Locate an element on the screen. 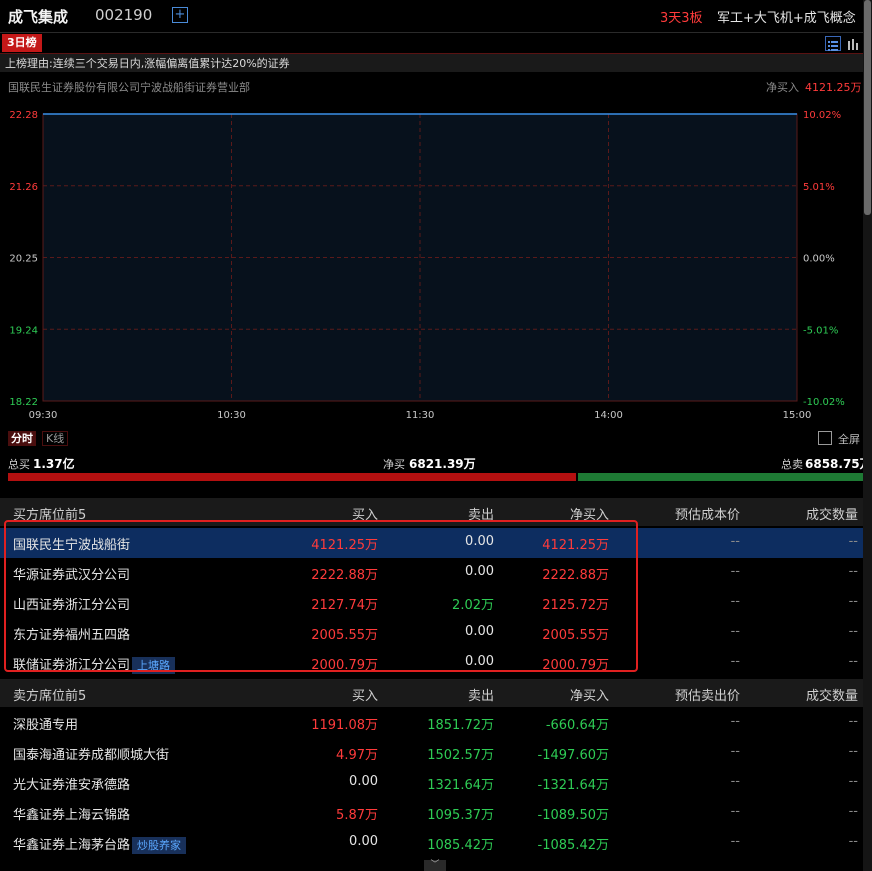 This screenshot has width=872, height=871. bar-chart-icon is located at coordinates (853, 43).